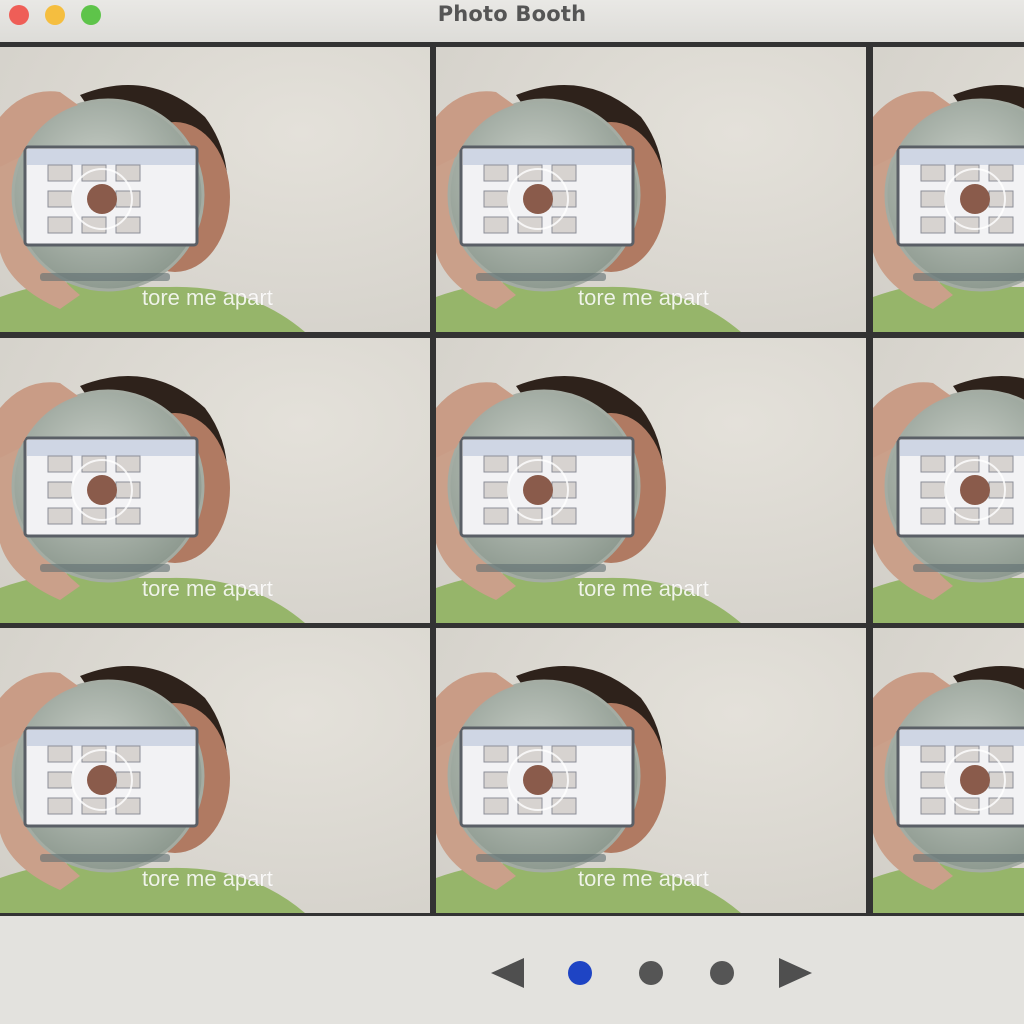  Describe the element at coordinates (512, 14) in the screenshot. I see `window-title: Photo Booth` at that location.